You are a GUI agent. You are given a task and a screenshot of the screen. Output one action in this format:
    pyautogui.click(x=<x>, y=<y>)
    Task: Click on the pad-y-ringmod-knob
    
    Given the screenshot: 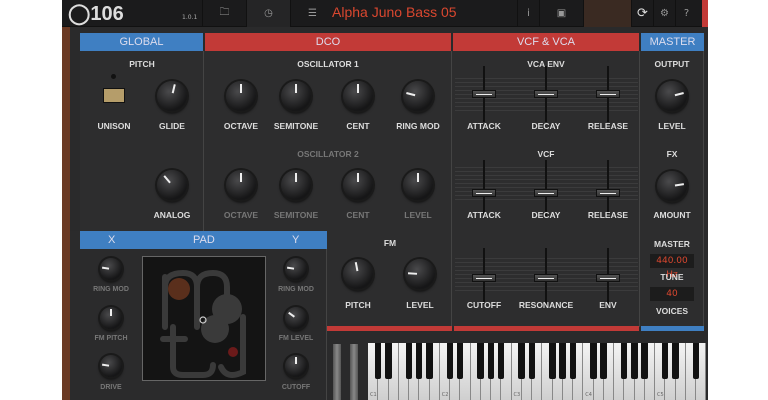 What is the action you would take?
    pyautogui.click(x=296, y=269)
    